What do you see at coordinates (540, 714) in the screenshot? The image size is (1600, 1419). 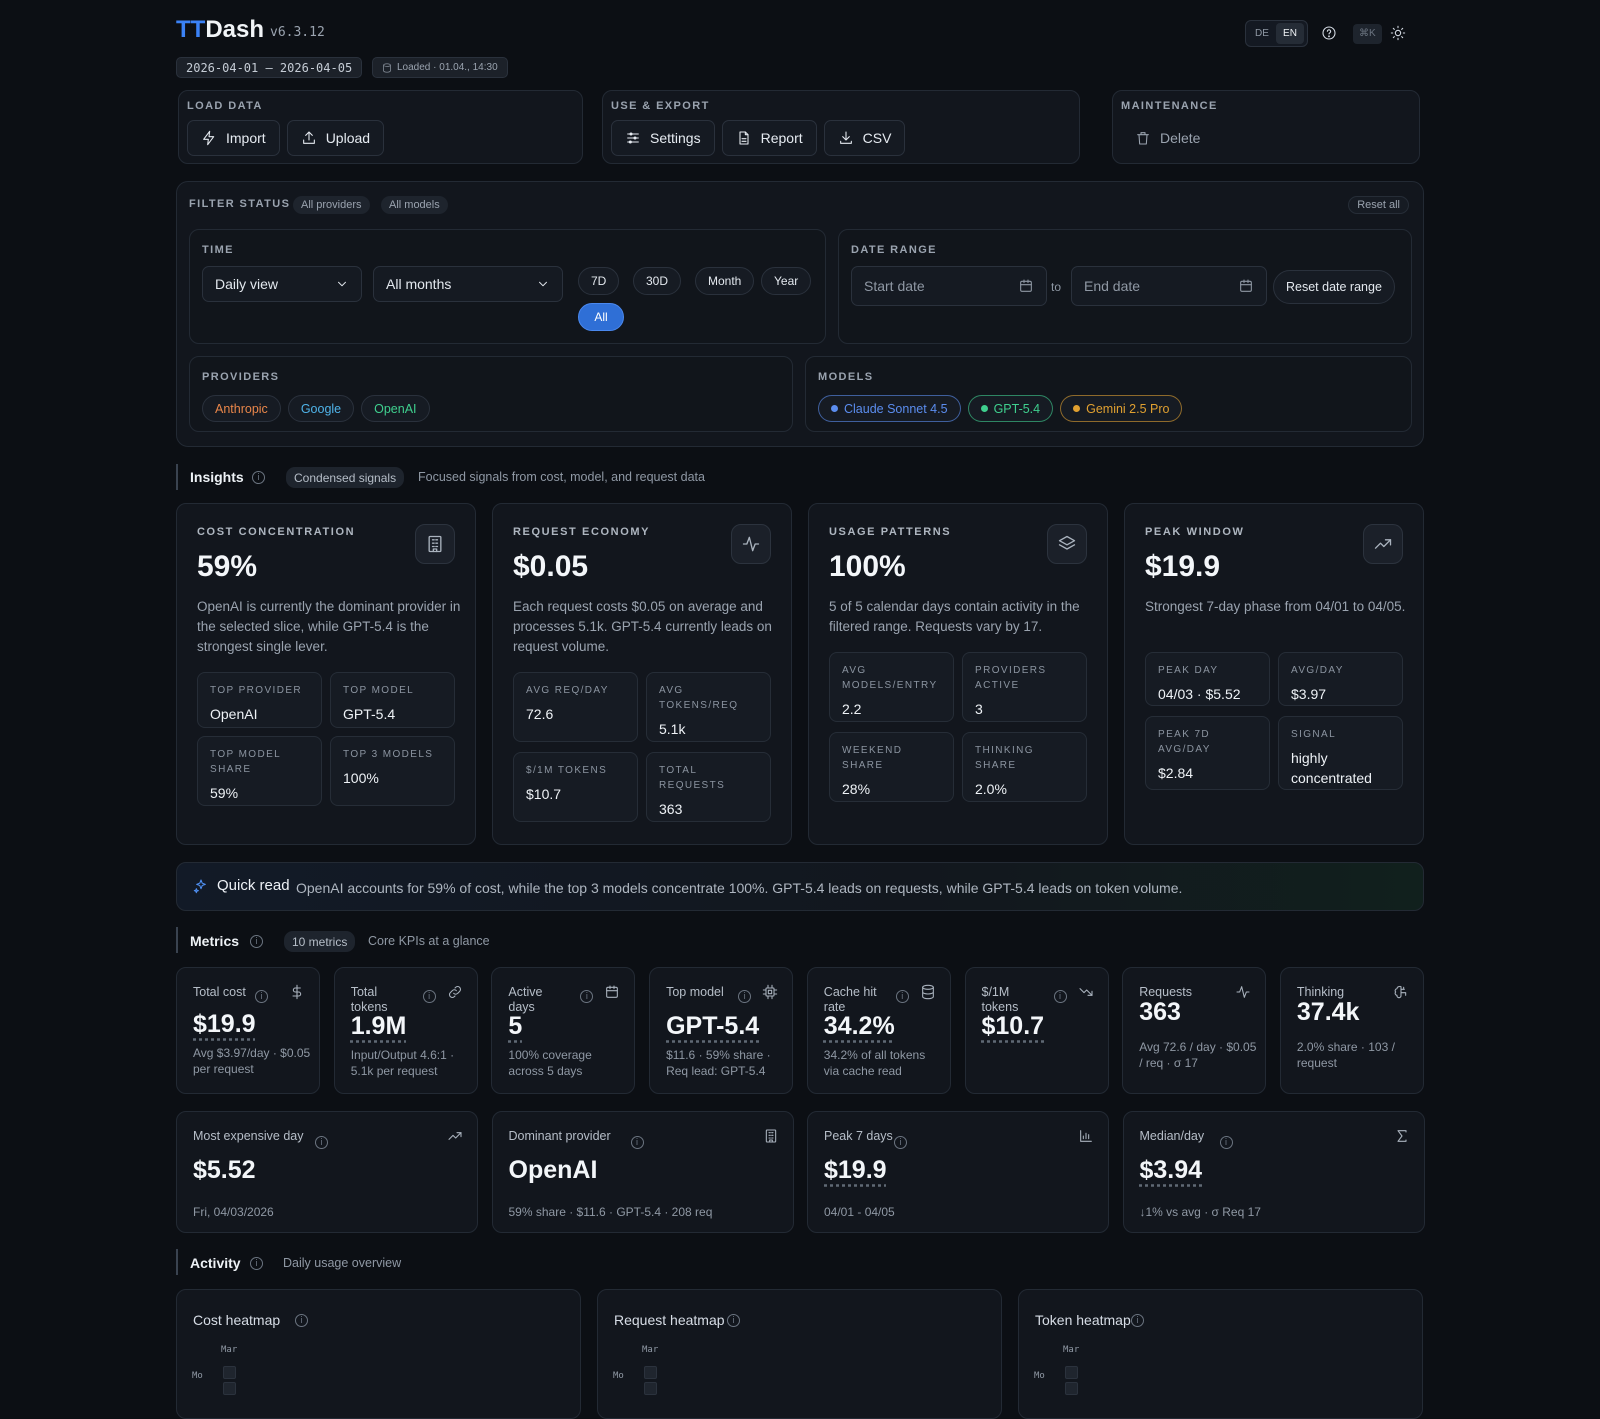 I see `stat-value: 72.6` at bounding box center [540, 714].